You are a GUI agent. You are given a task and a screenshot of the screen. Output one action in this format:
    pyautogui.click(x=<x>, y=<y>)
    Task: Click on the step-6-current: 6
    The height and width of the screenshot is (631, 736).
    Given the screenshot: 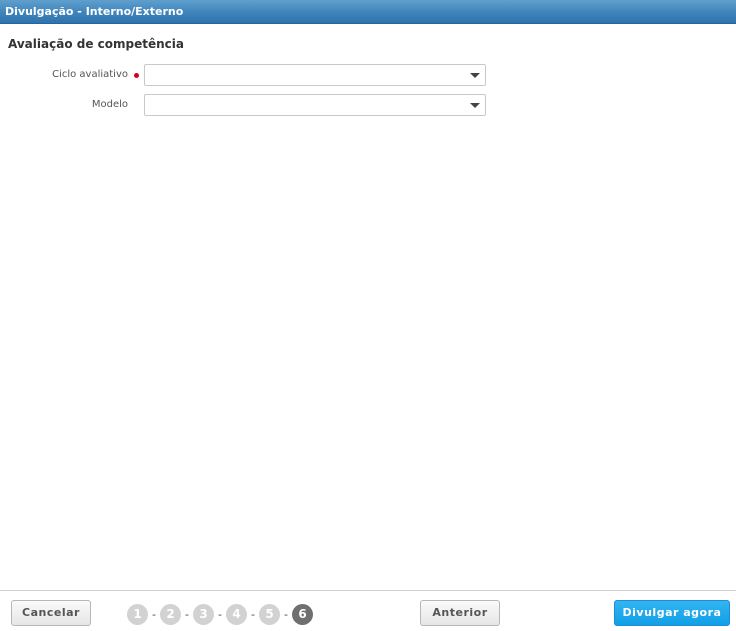 What is the action you would take?
    pyautogui.click(x=302, y=614)
    